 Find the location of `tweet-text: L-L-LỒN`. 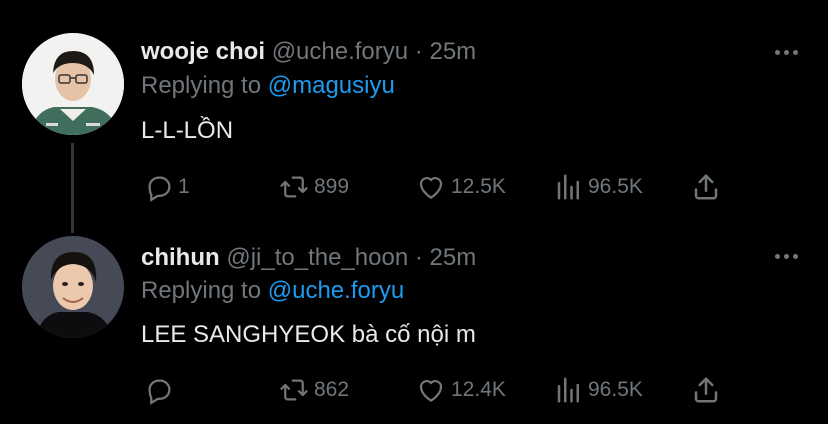

tweet-text: L-L-LỒN is located at coordinates (187, 130).